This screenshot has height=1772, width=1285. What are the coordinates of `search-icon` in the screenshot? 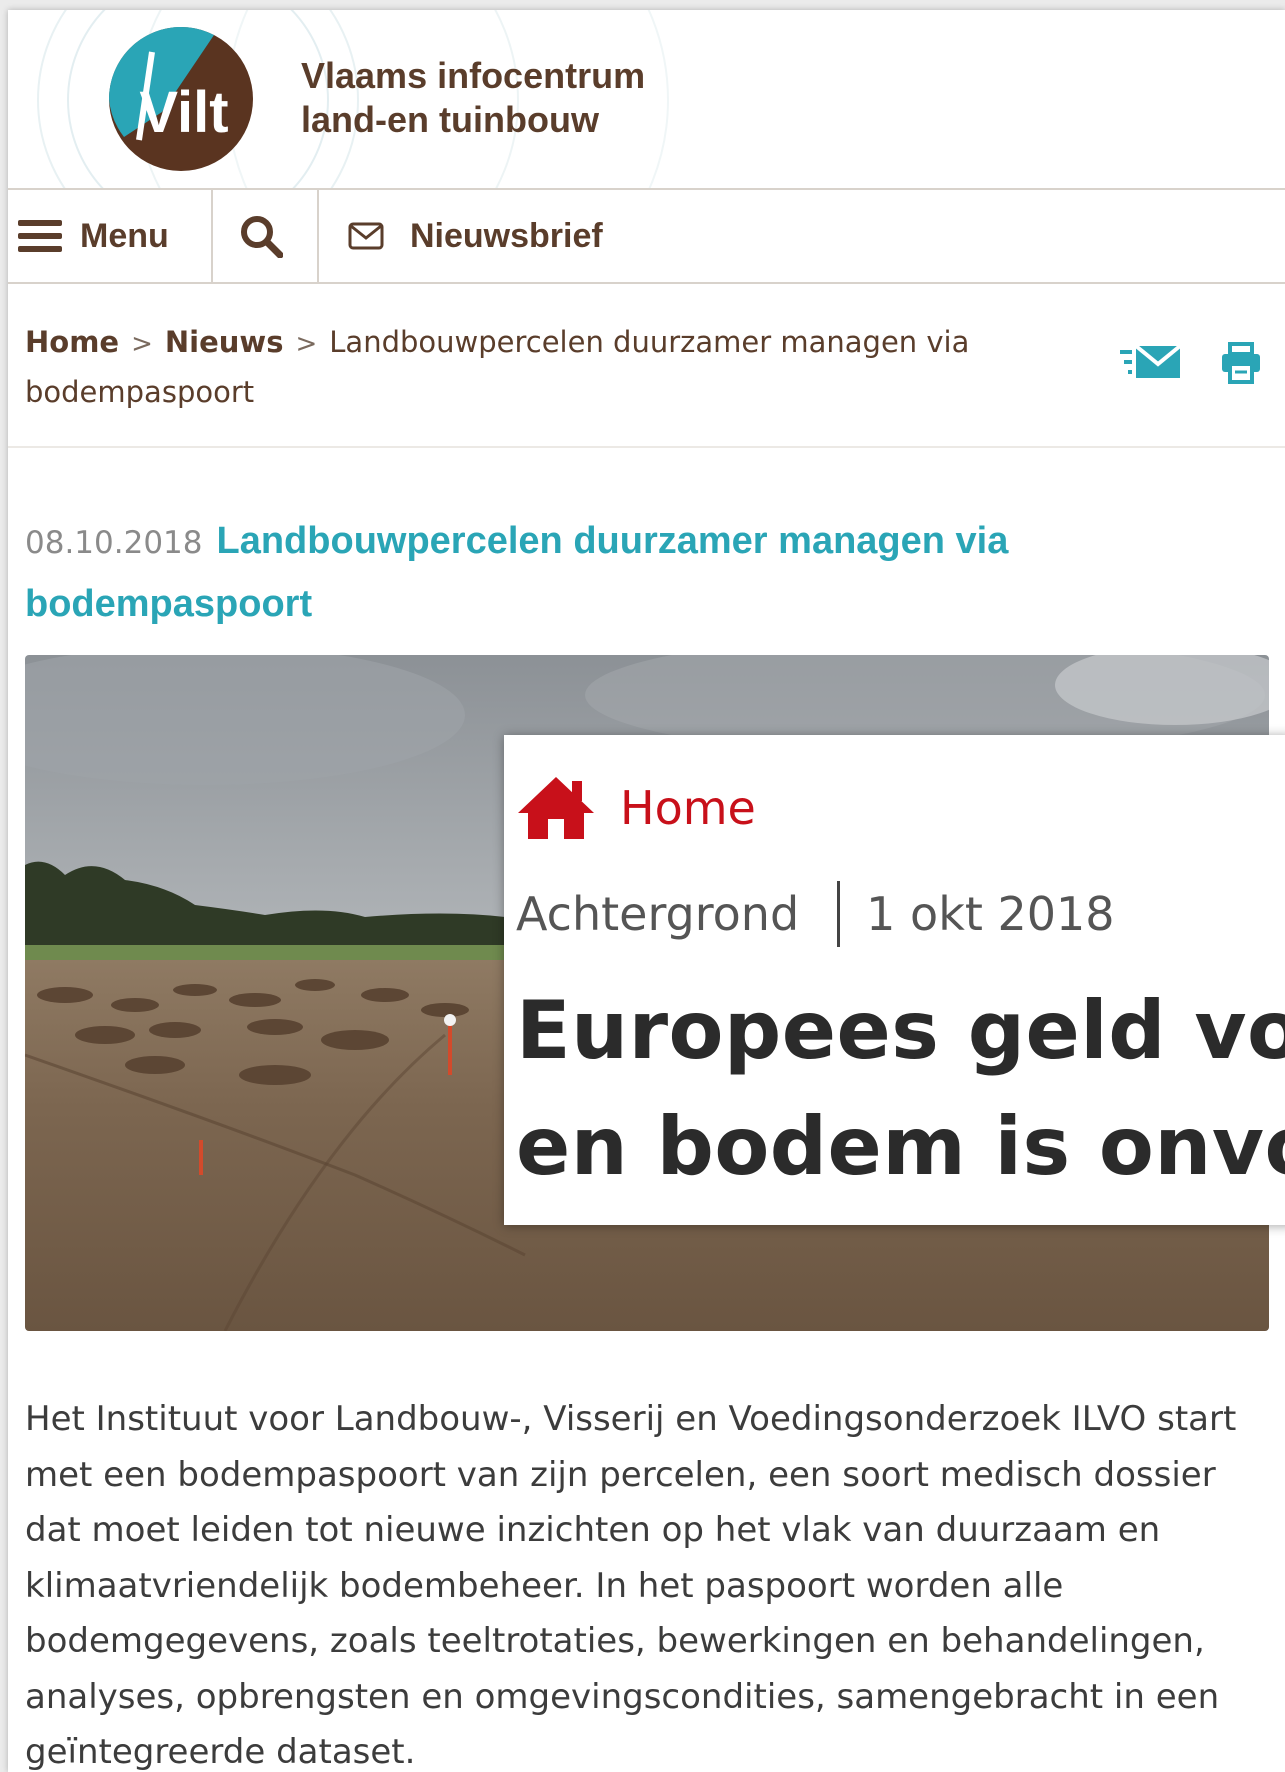 It's located at (262, 237).